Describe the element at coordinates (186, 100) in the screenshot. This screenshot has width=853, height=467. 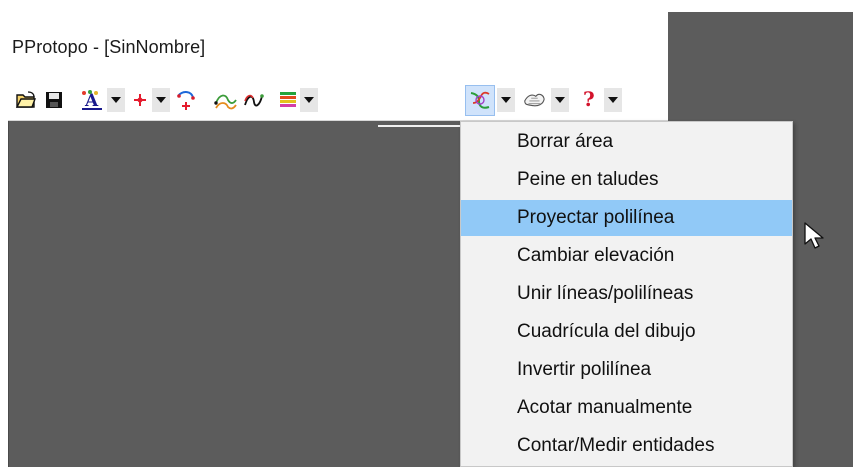
I see `curve-point-icon` at that location.